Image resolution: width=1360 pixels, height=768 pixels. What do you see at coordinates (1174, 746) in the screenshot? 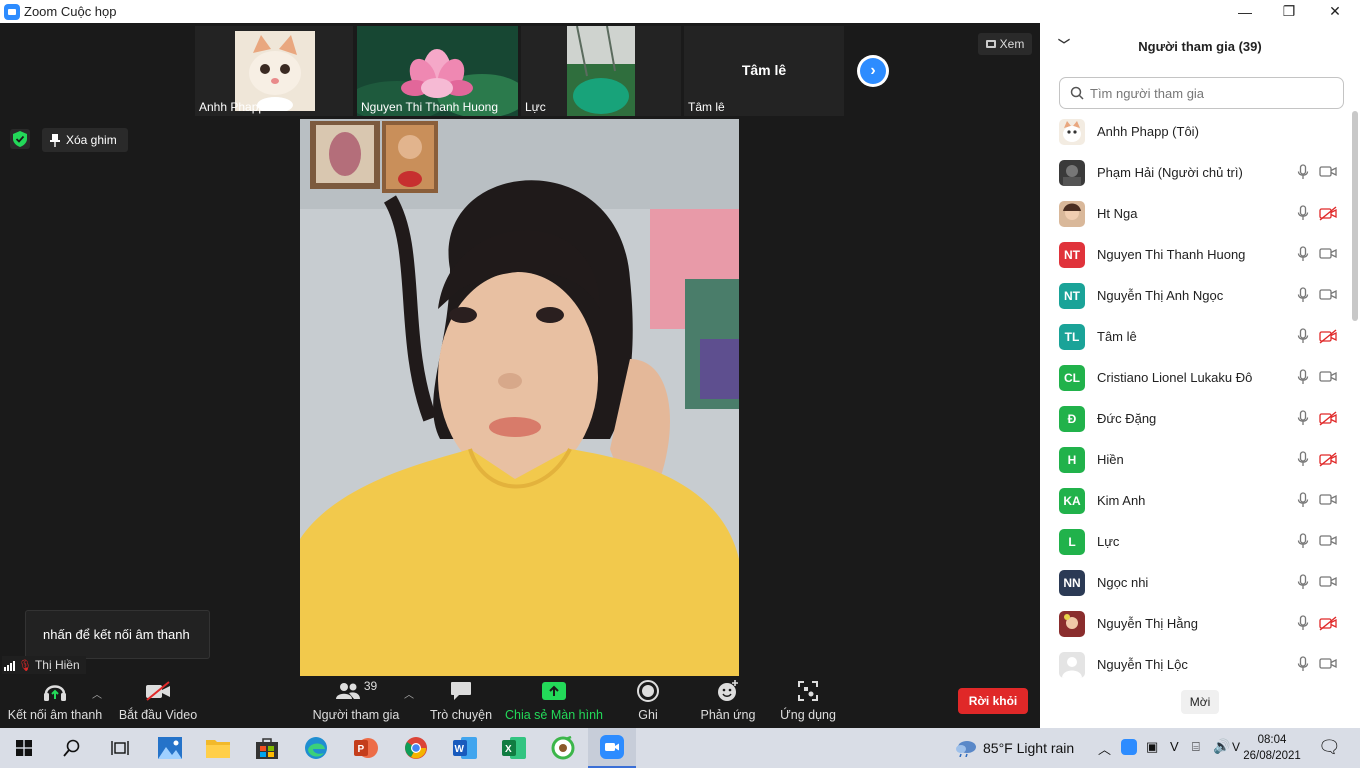
I see `vietkey-tray-icon: V` at bounding box center [1174, 746].